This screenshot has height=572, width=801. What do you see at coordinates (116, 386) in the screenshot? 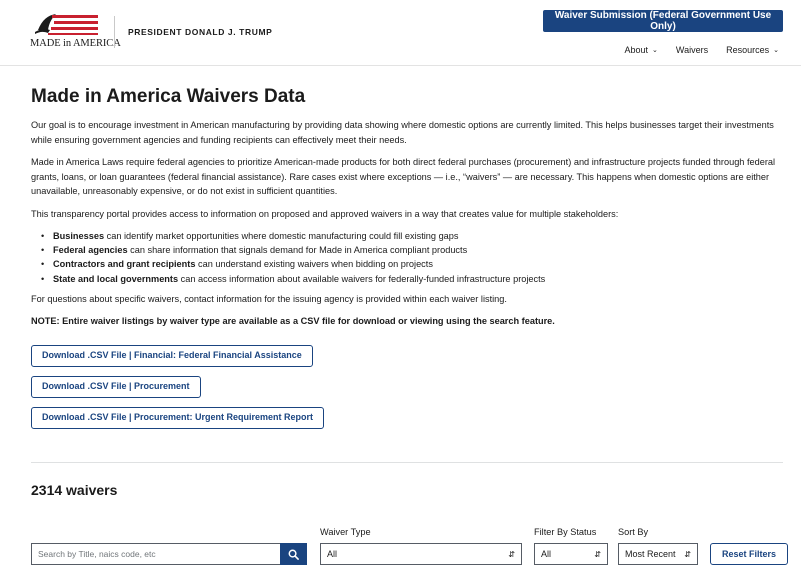
I see `download-procurement-csv-button: Download .CSV File | Procurement` at bounding box center [116, 386].